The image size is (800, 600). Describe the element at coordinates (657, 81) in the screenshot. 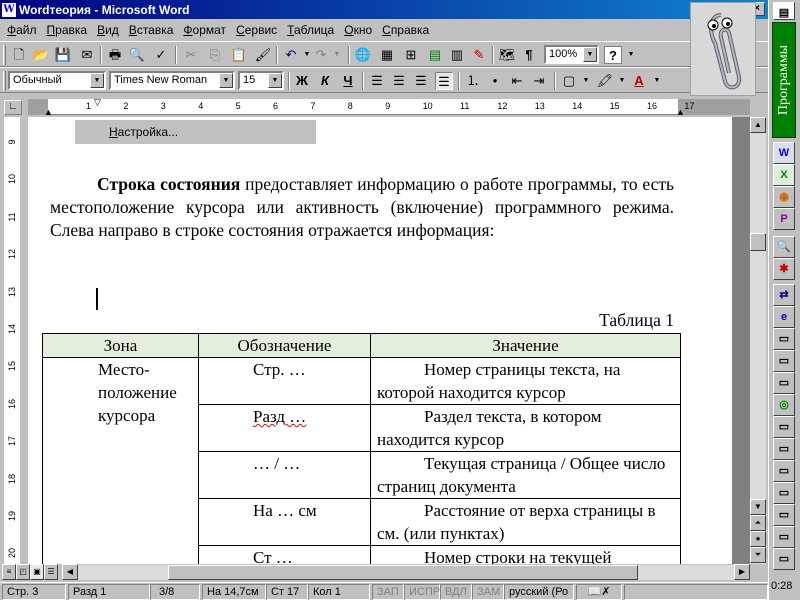

I see `font-color-dropdown-icon: ▼` at that location.